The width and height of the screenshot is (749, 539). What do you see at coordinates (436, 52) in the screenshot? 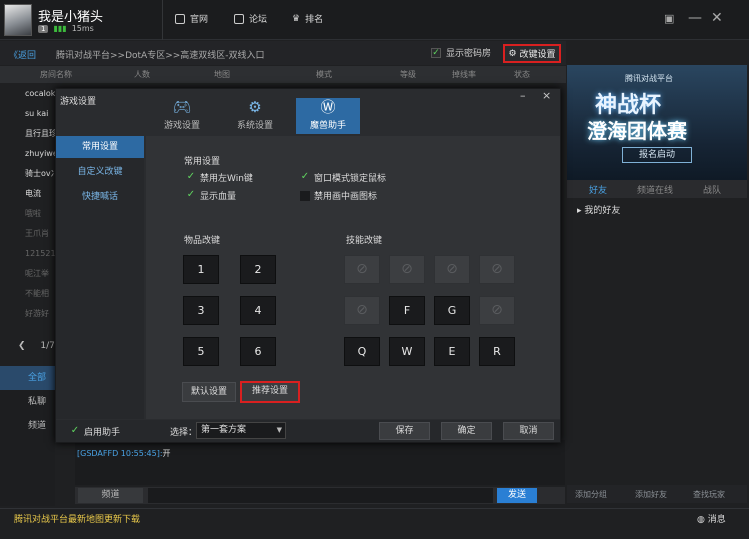
I see `checkbox-icon: ✓` at bounding box center [436, 52].